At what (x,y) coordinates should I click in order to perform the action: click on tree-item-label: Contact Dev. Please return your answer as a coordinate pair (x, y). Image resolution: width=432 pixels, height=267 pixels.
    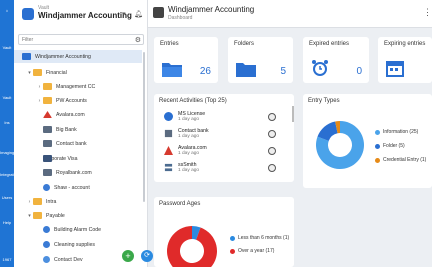
    Looking at the image, I should click on (68, 259).